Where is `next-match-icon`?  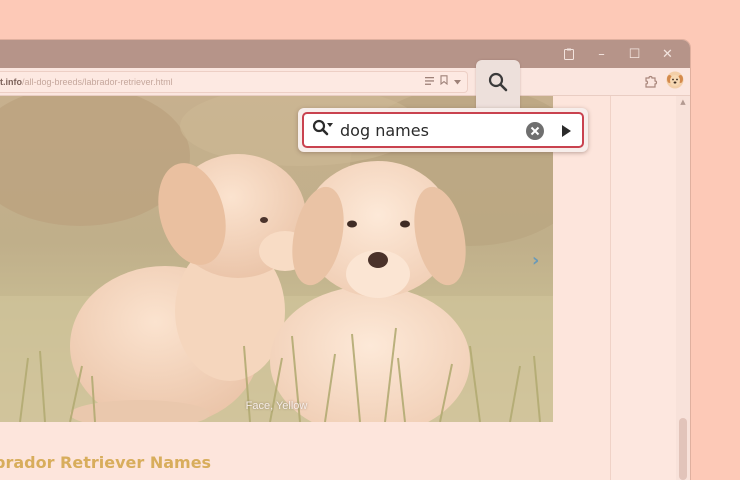 next-match-icon is located at coordinates (566, 131).